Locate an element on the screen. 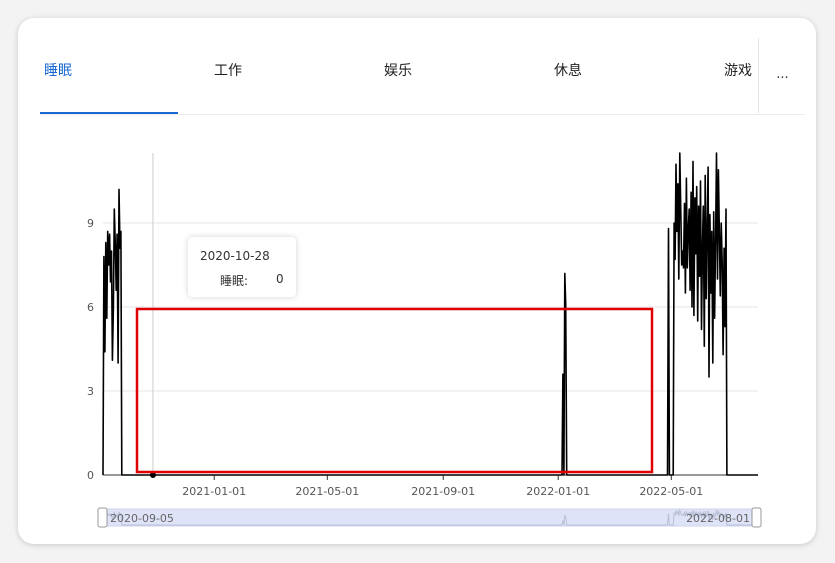 The image size is (835, 563). x-tick-label: 2021-05-01 is located at coordinates (327, 491).